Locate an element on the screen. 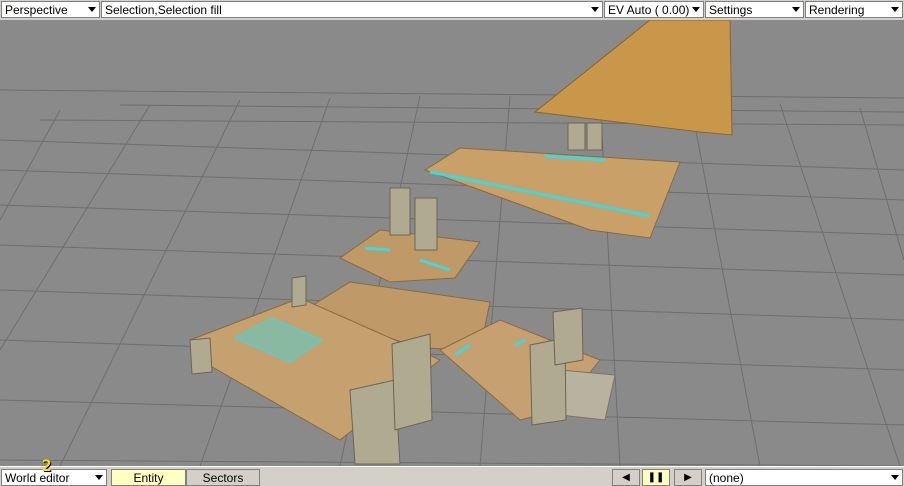  view-mode-label: Perspective is located at coordinates (36, 9).